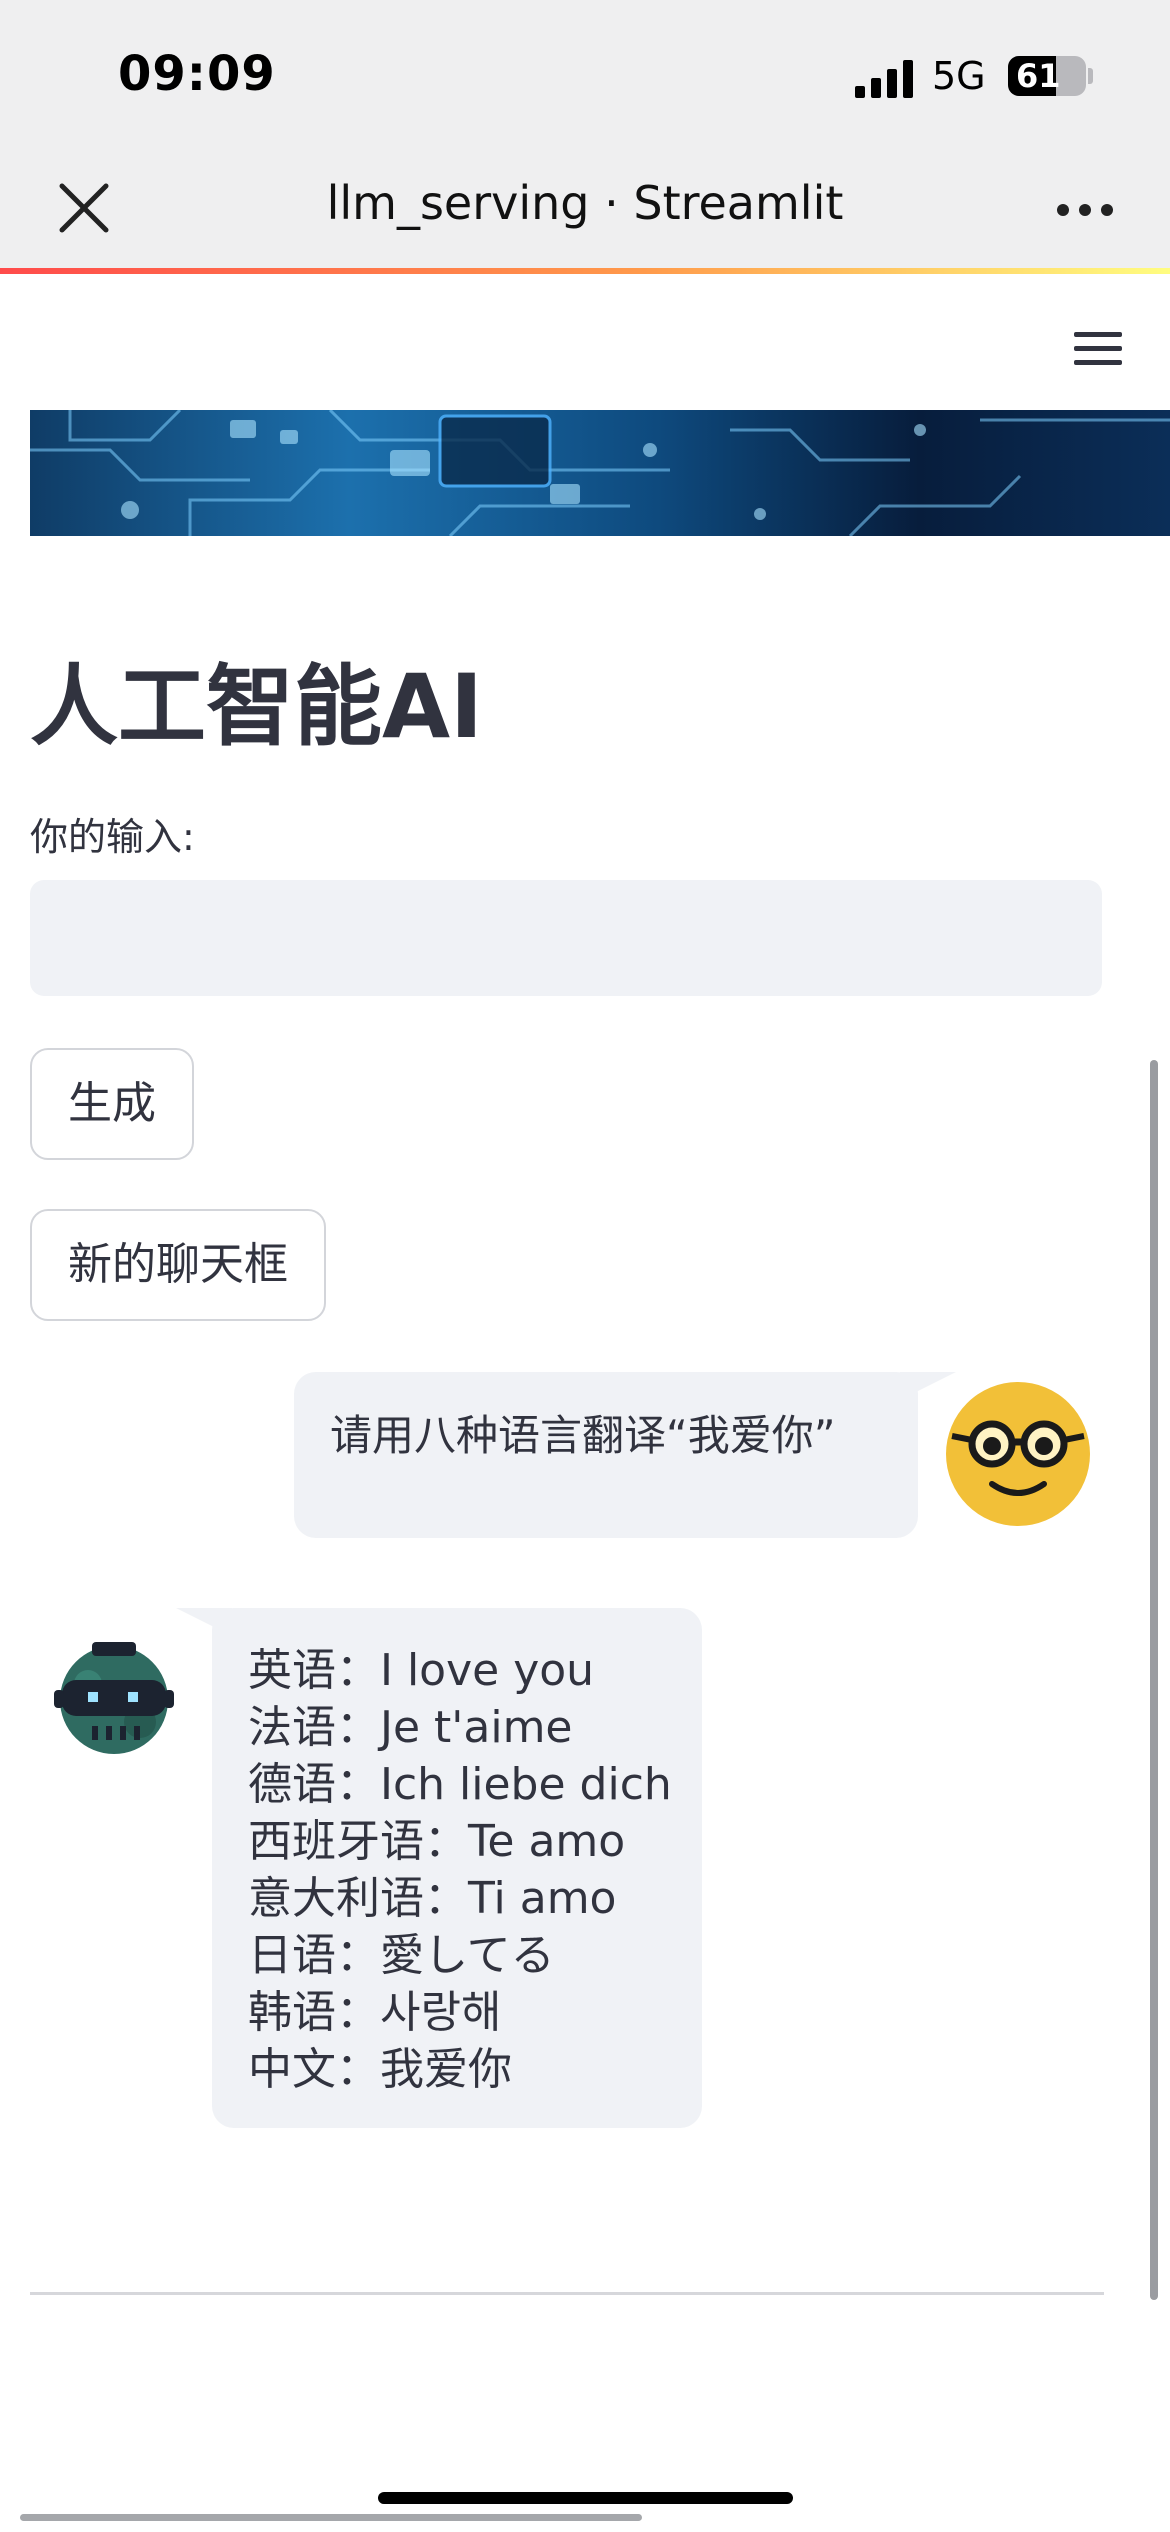  What do you see at coordinates (1098, 349) in the screenshot?
I see `hamburger-menu-icon` at bounding box center [1098, 349].